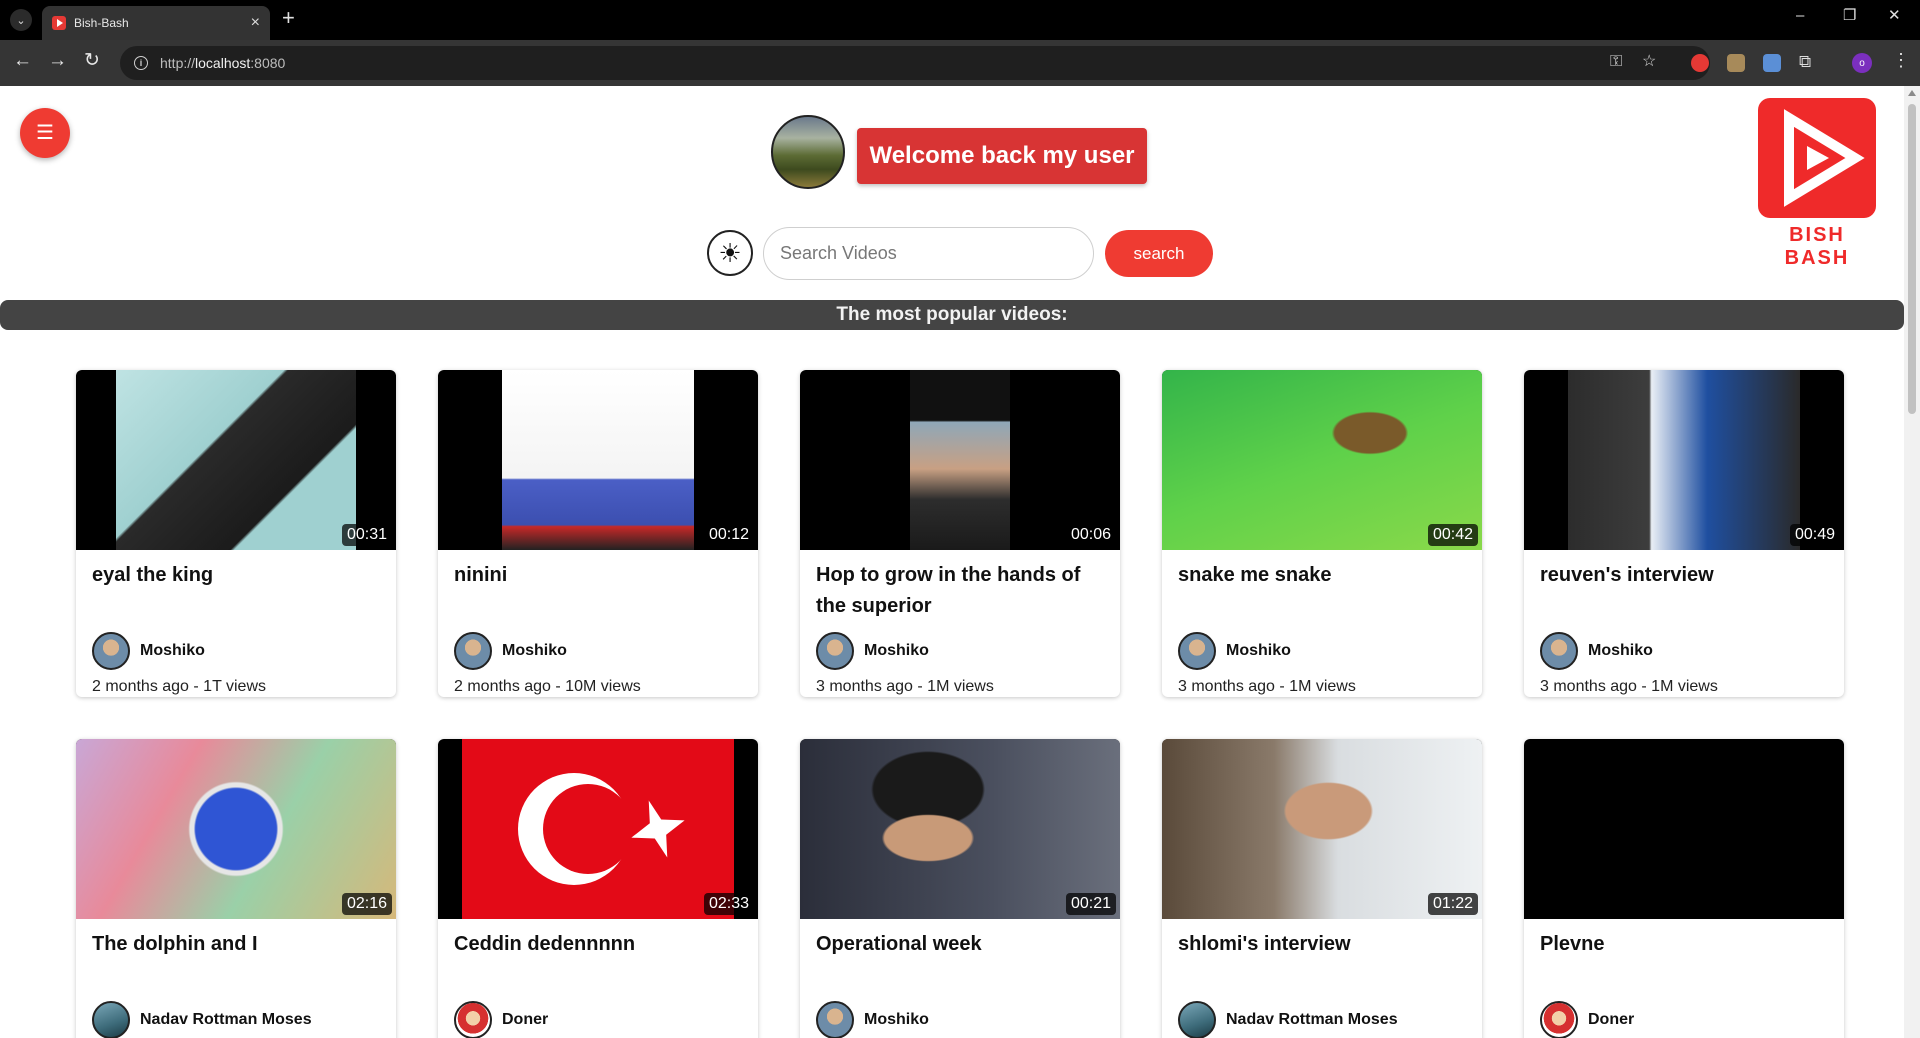  I want to click on video-thumbnail: 00:21, so click(960, 829).